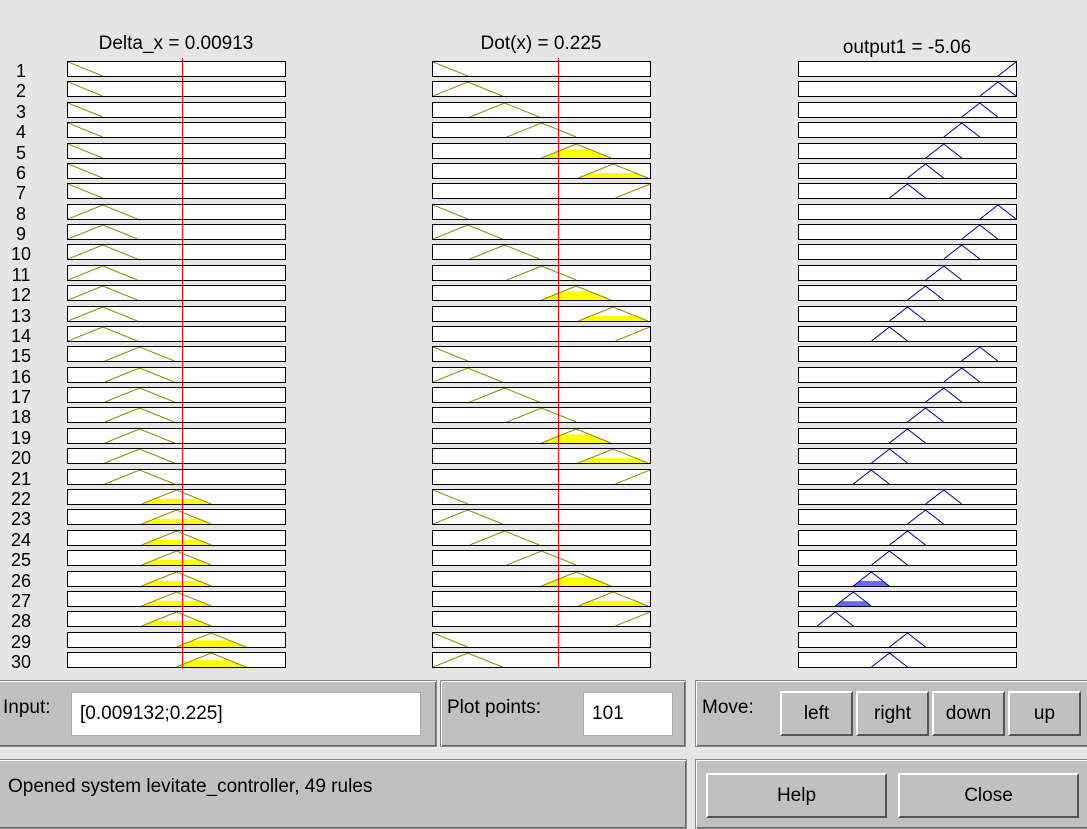  Describe the element at coordinates (211, 663) in the screenshot. I see `input1-mf-fill` at that location.